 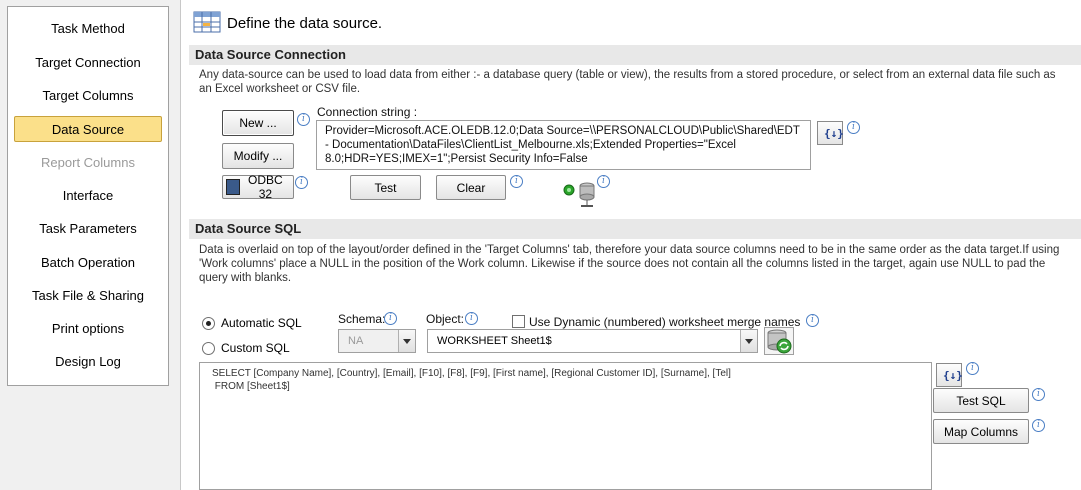 What do you see at coordinates (207, 23) in the screenshot?
I see `grid-icon` at bounding box center [207, 23].